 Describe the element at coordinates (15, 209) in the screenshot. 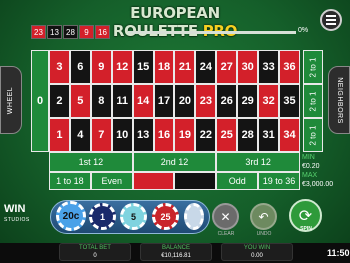

I see `logo-main: WIN` at that location.